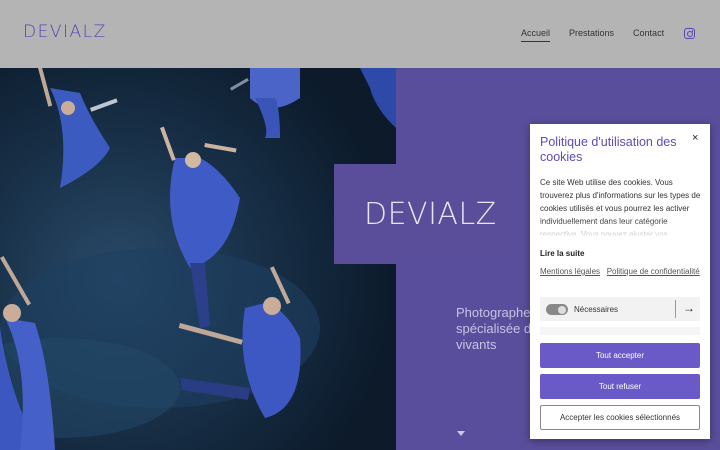 This screenshot has width=720, height=450. I want to click on caret-down-icon, so click(461, 433).